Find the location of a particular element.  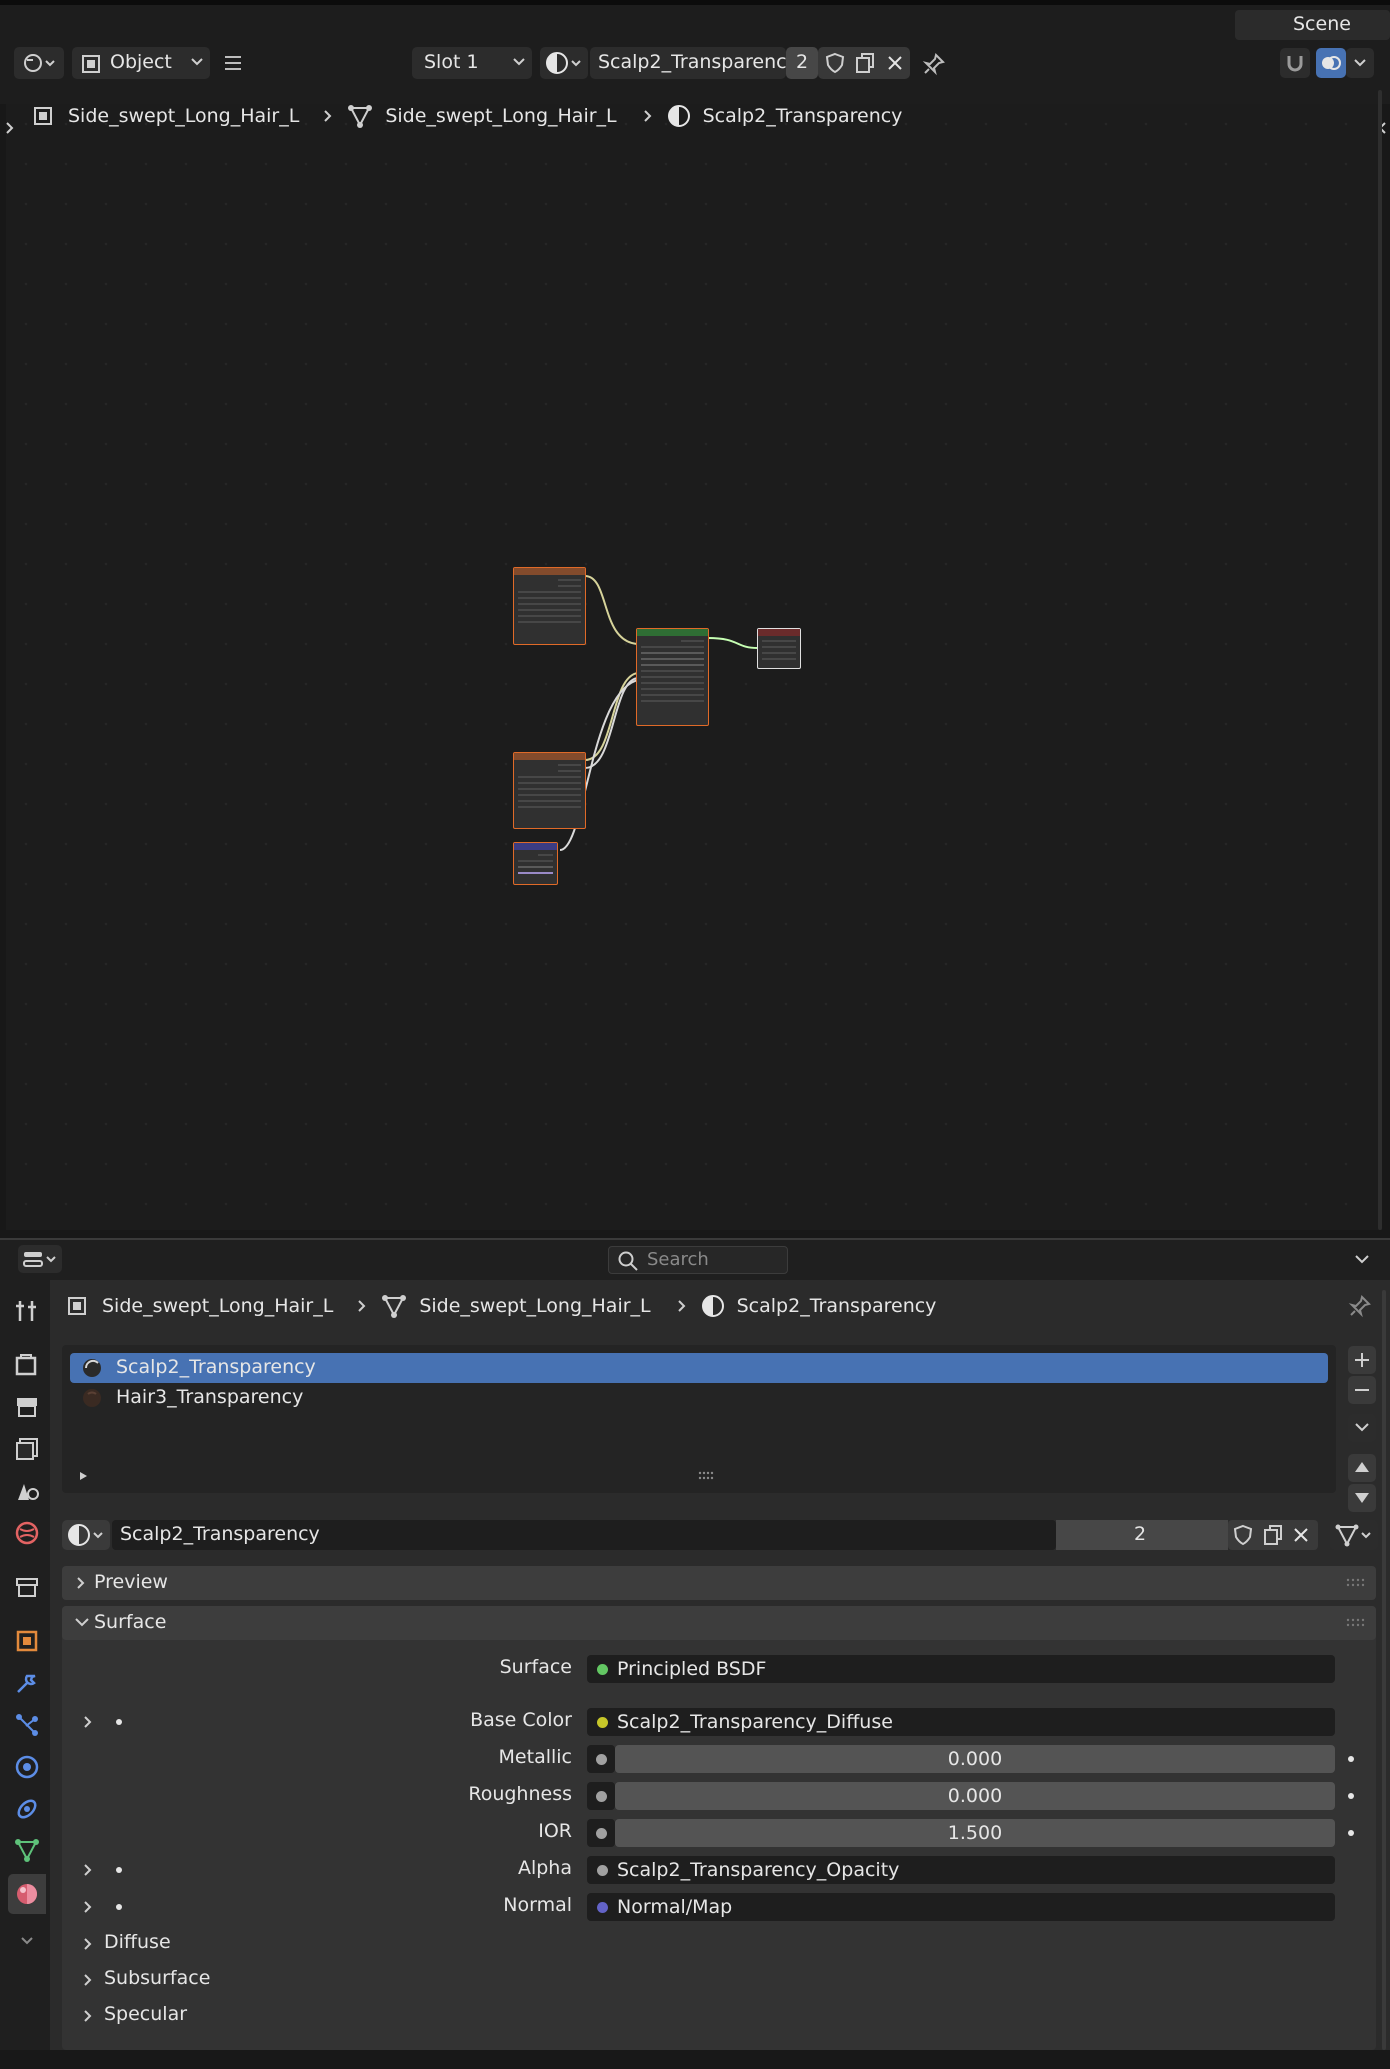

slot-specials-button is located at coordinates (1362, 1428).